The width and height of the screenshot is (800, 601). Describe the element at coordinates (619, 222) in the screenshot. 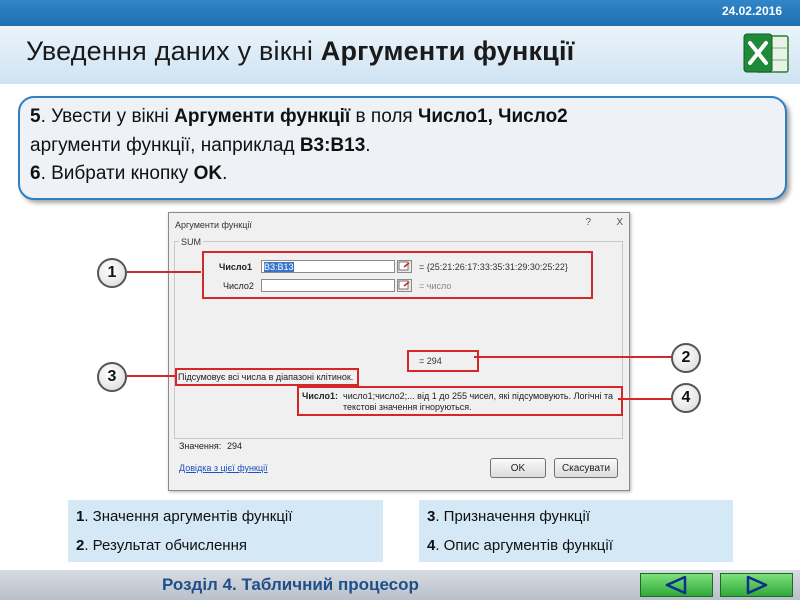

I see `close-icon: X` at that location.